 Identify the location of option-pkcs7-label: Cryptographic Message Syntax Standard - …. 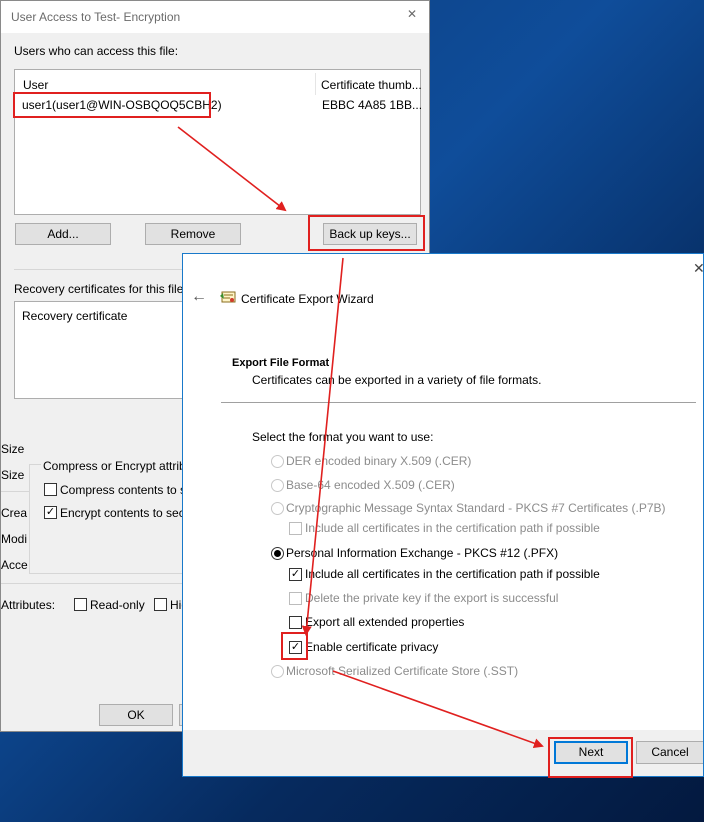
(476, 508).